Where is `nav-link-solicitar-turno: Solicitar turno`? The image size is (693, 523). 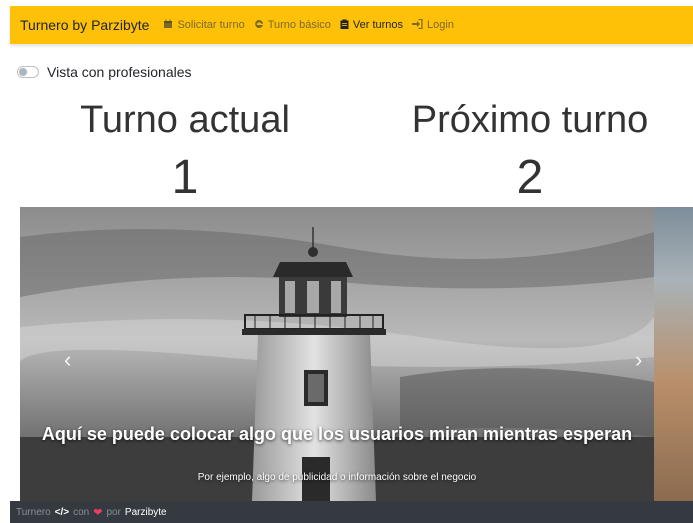 nav-link-solicitar-turno: Solicitar turno is located at coordinates (204, 25).